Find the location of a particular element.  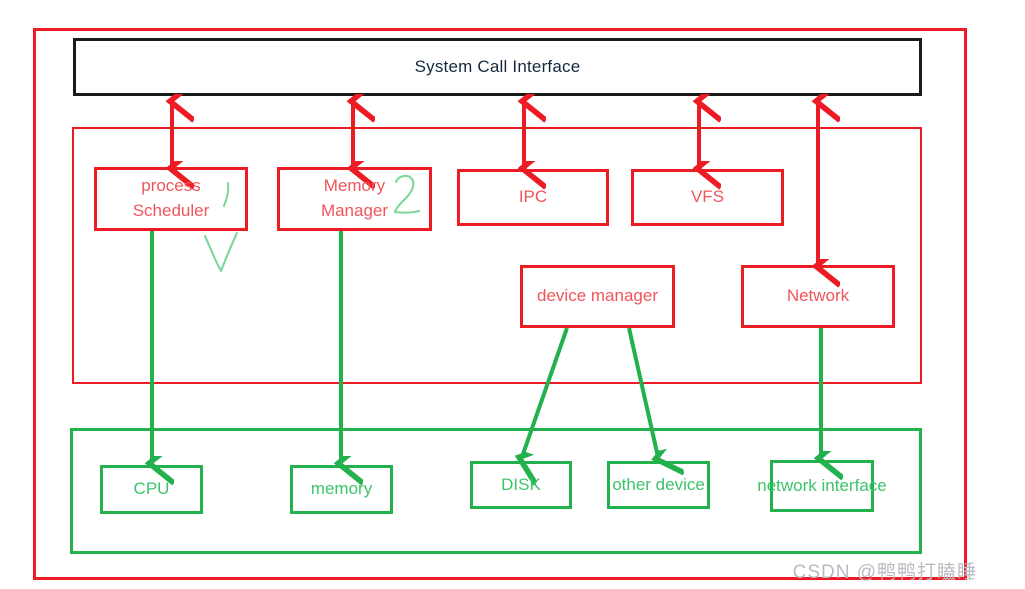

node-ipc-label: IPC is located at coordinates (533, 197).